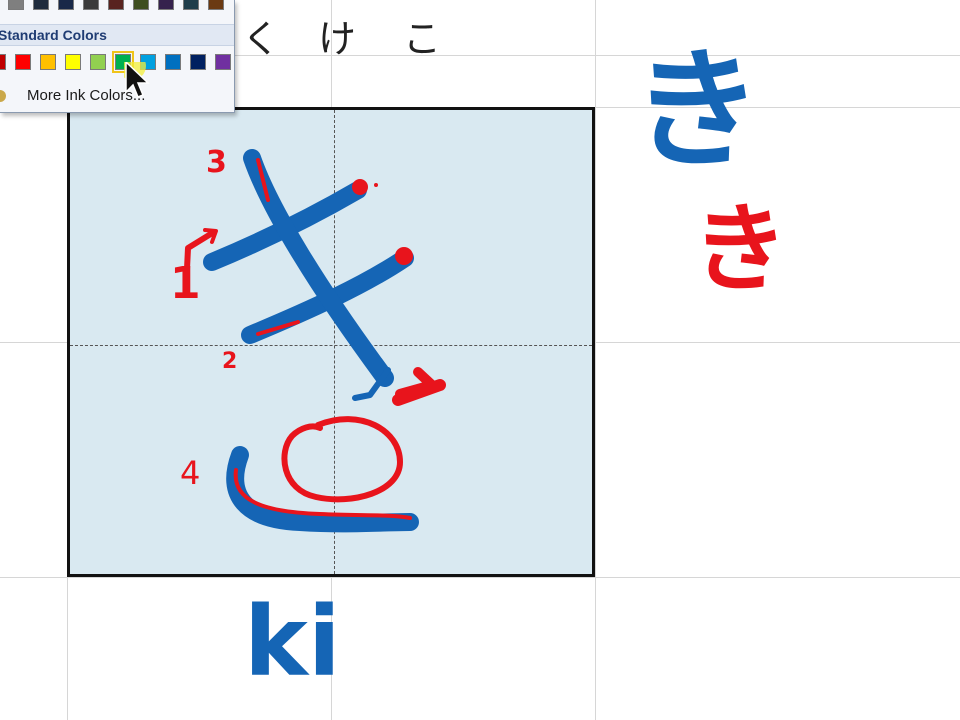  Describe the element at coordinates (137, 80) in the screenshot. I see `mouse-cursor-icon` at that location.